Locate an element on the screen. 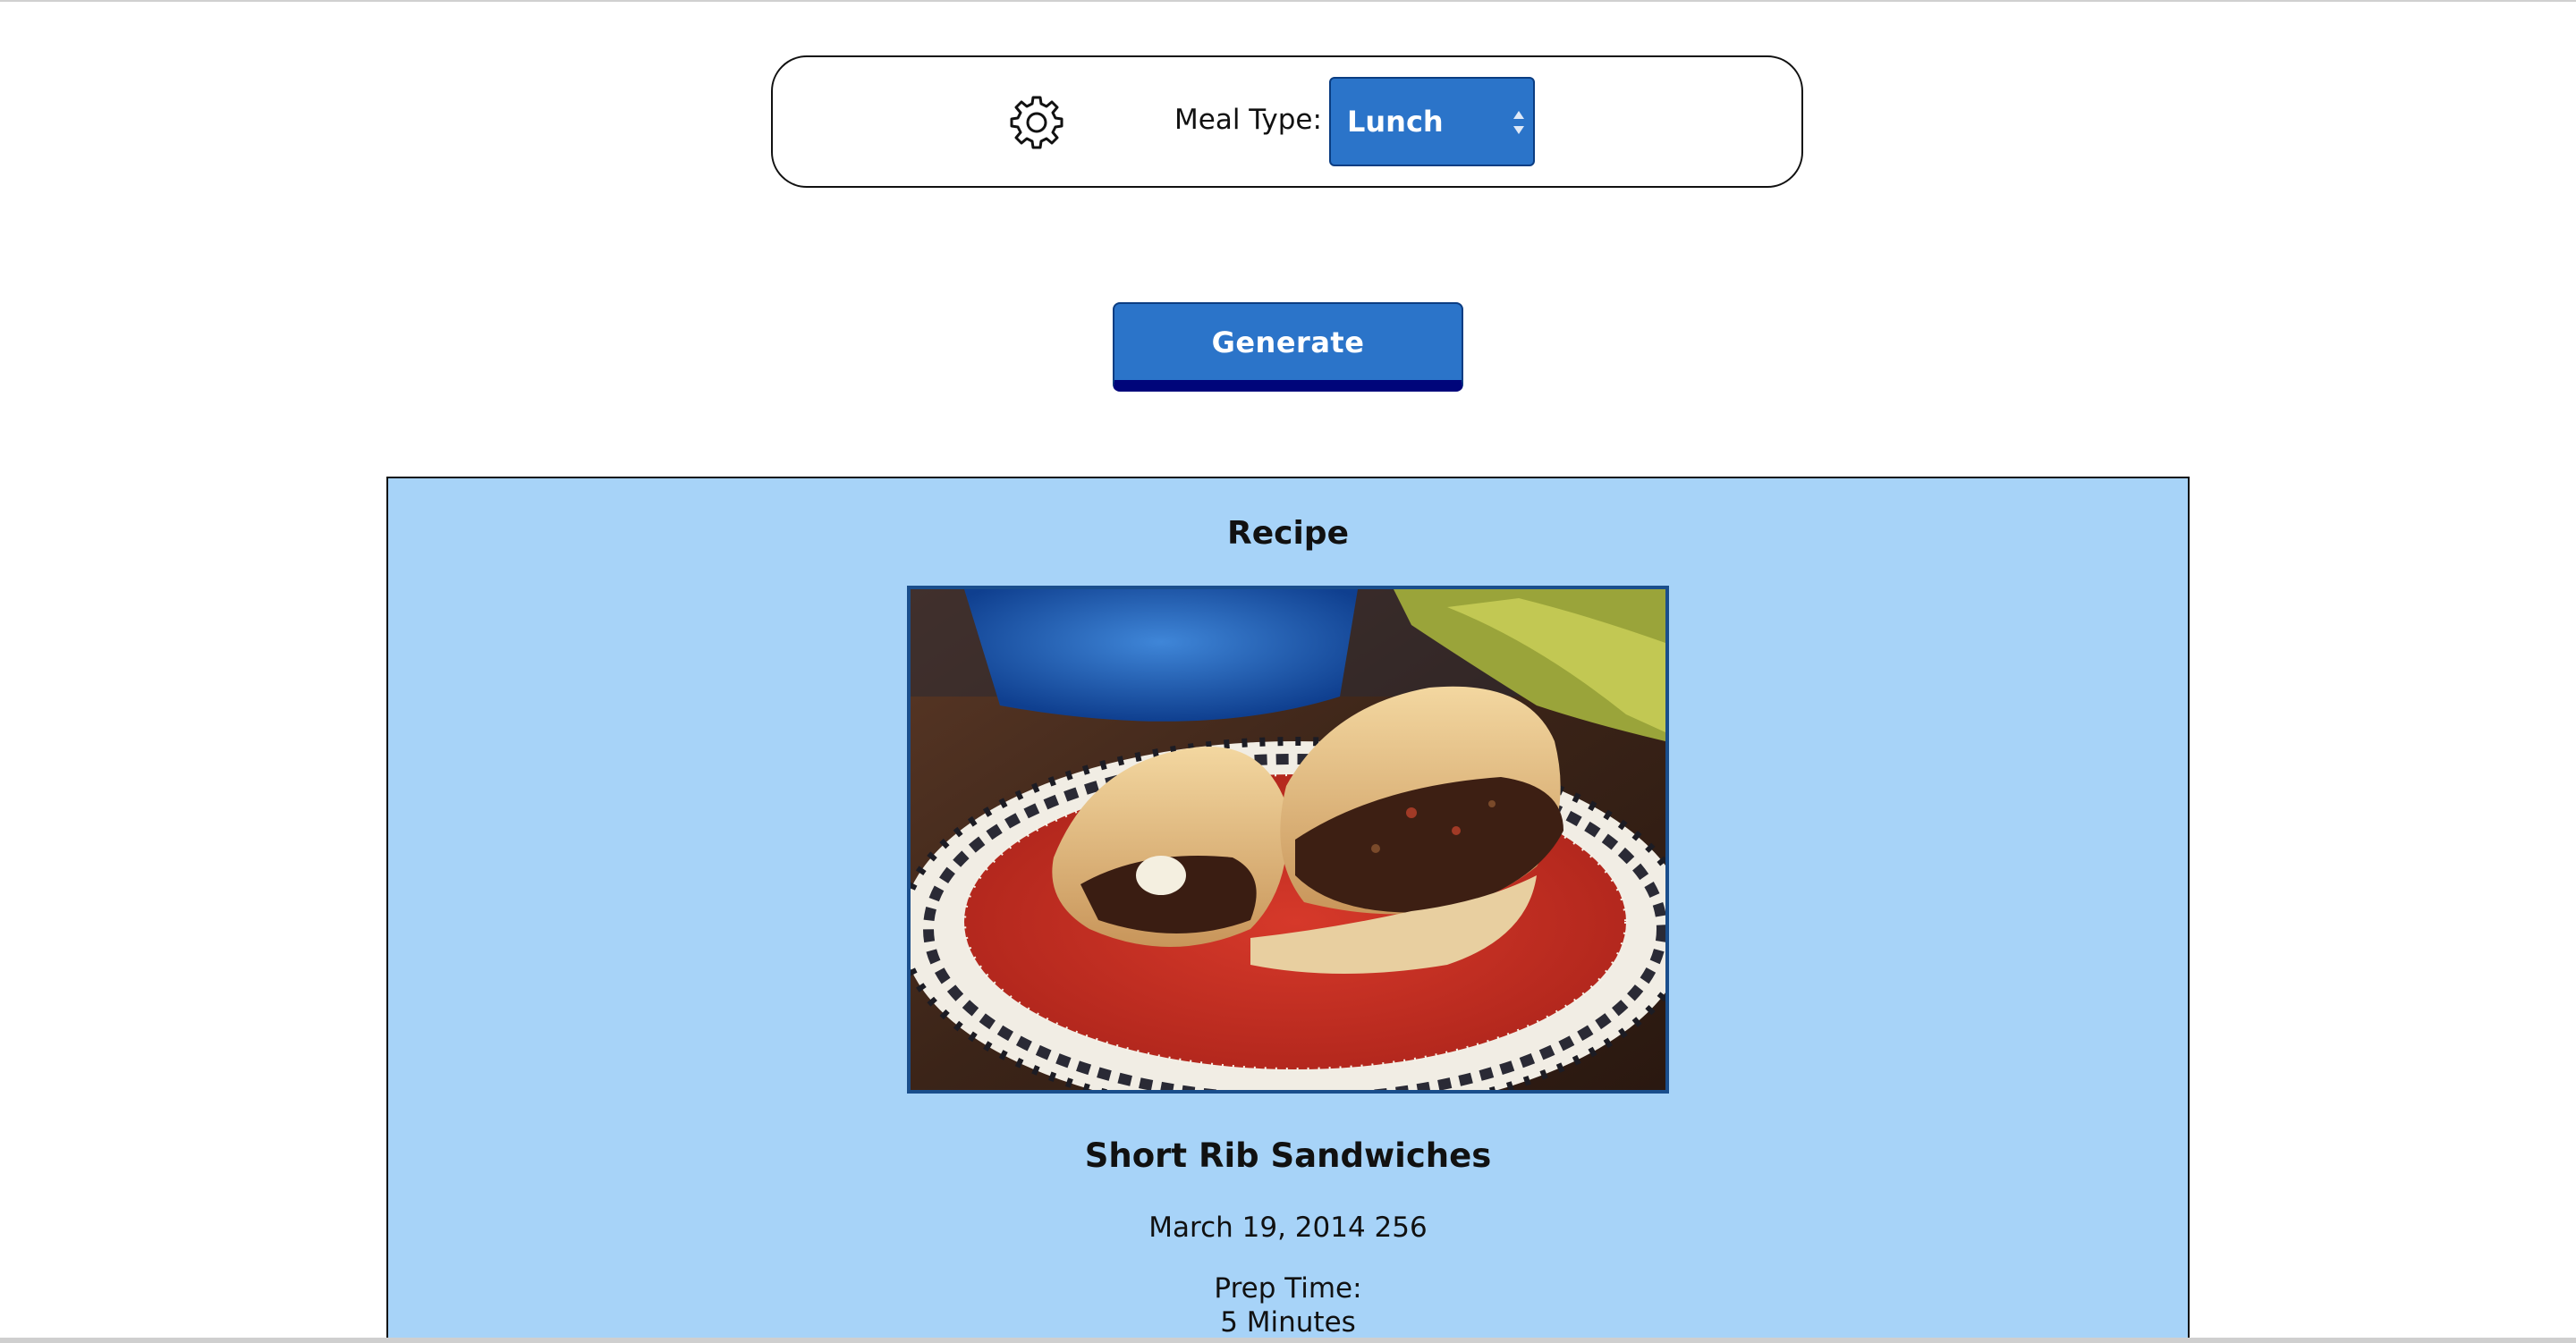 This screenshot has width=2576, height=1343. meal-type-select: Lunch is located at coordinates (1432, 122).